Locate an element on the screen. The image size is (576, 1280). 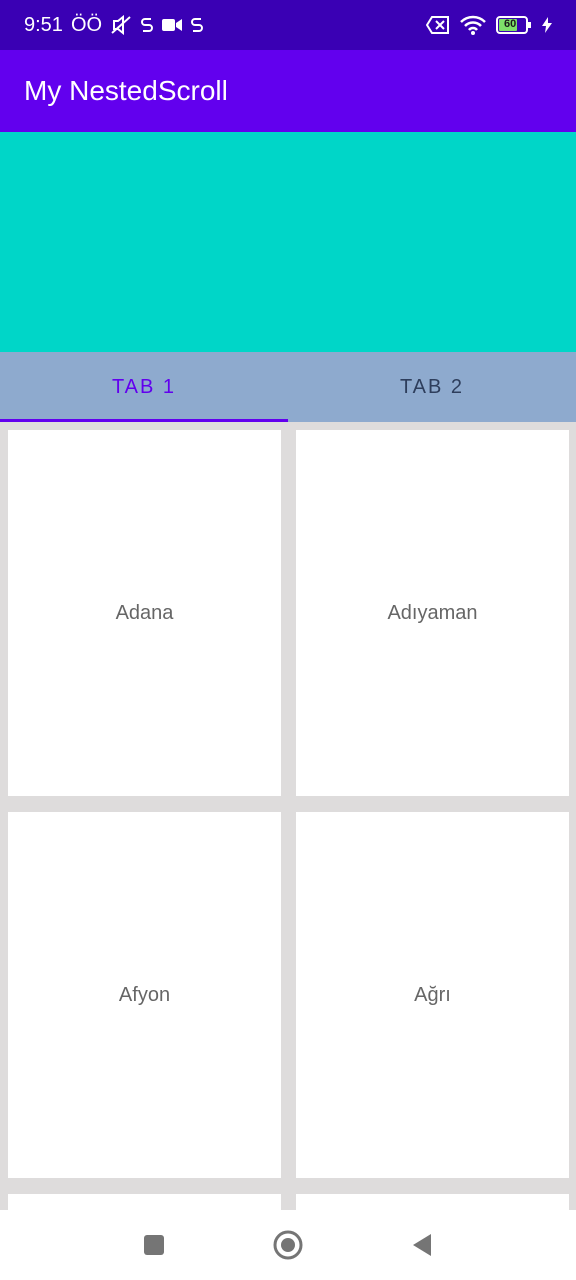
tab-2: TAB 2 is located at coordinates (432, 387).